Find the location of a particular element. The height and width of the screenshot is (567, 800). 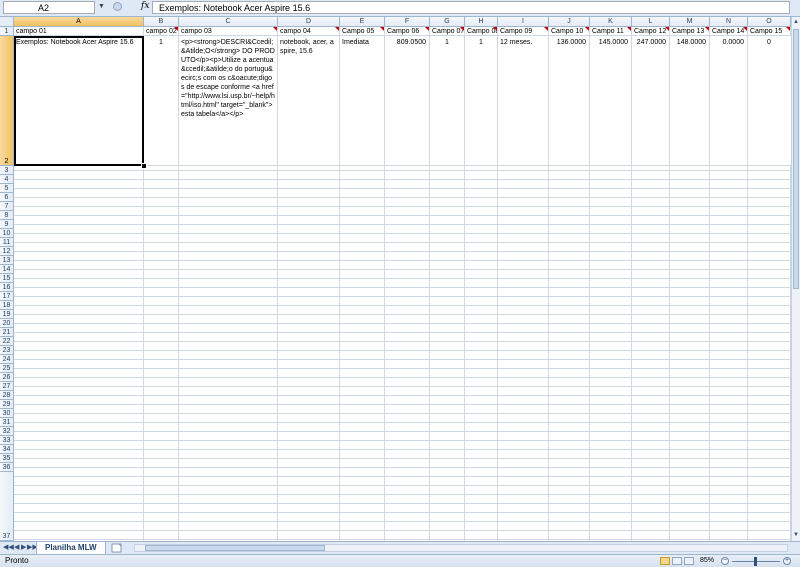

row-header: 35 is located at coordinates (7, 458).